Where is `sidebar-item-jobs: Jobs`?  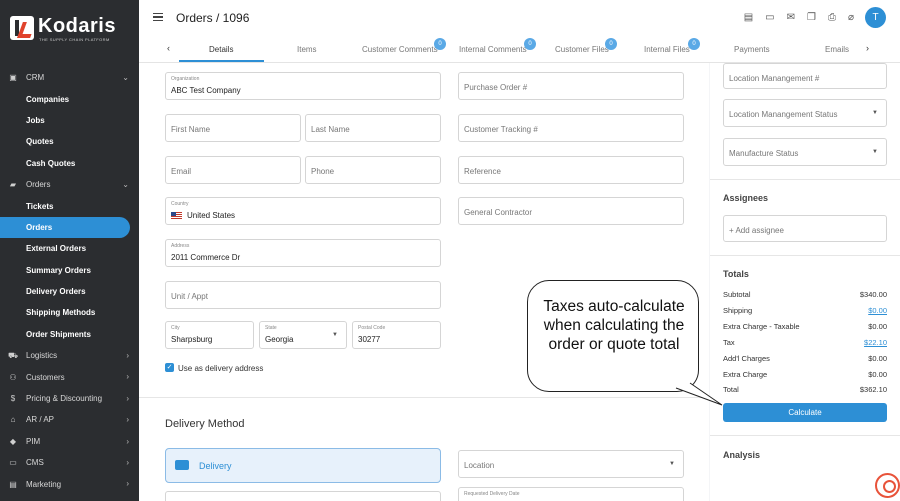
sidebar-item-jobs: Jobs is located at coordinates (69, 120).